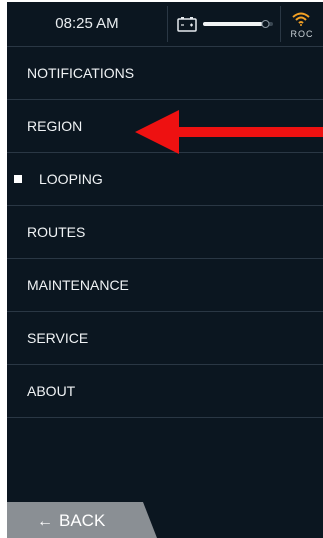  I want to click on menu-item-notifications: NOTIFICATIONS, so click(165, 73).